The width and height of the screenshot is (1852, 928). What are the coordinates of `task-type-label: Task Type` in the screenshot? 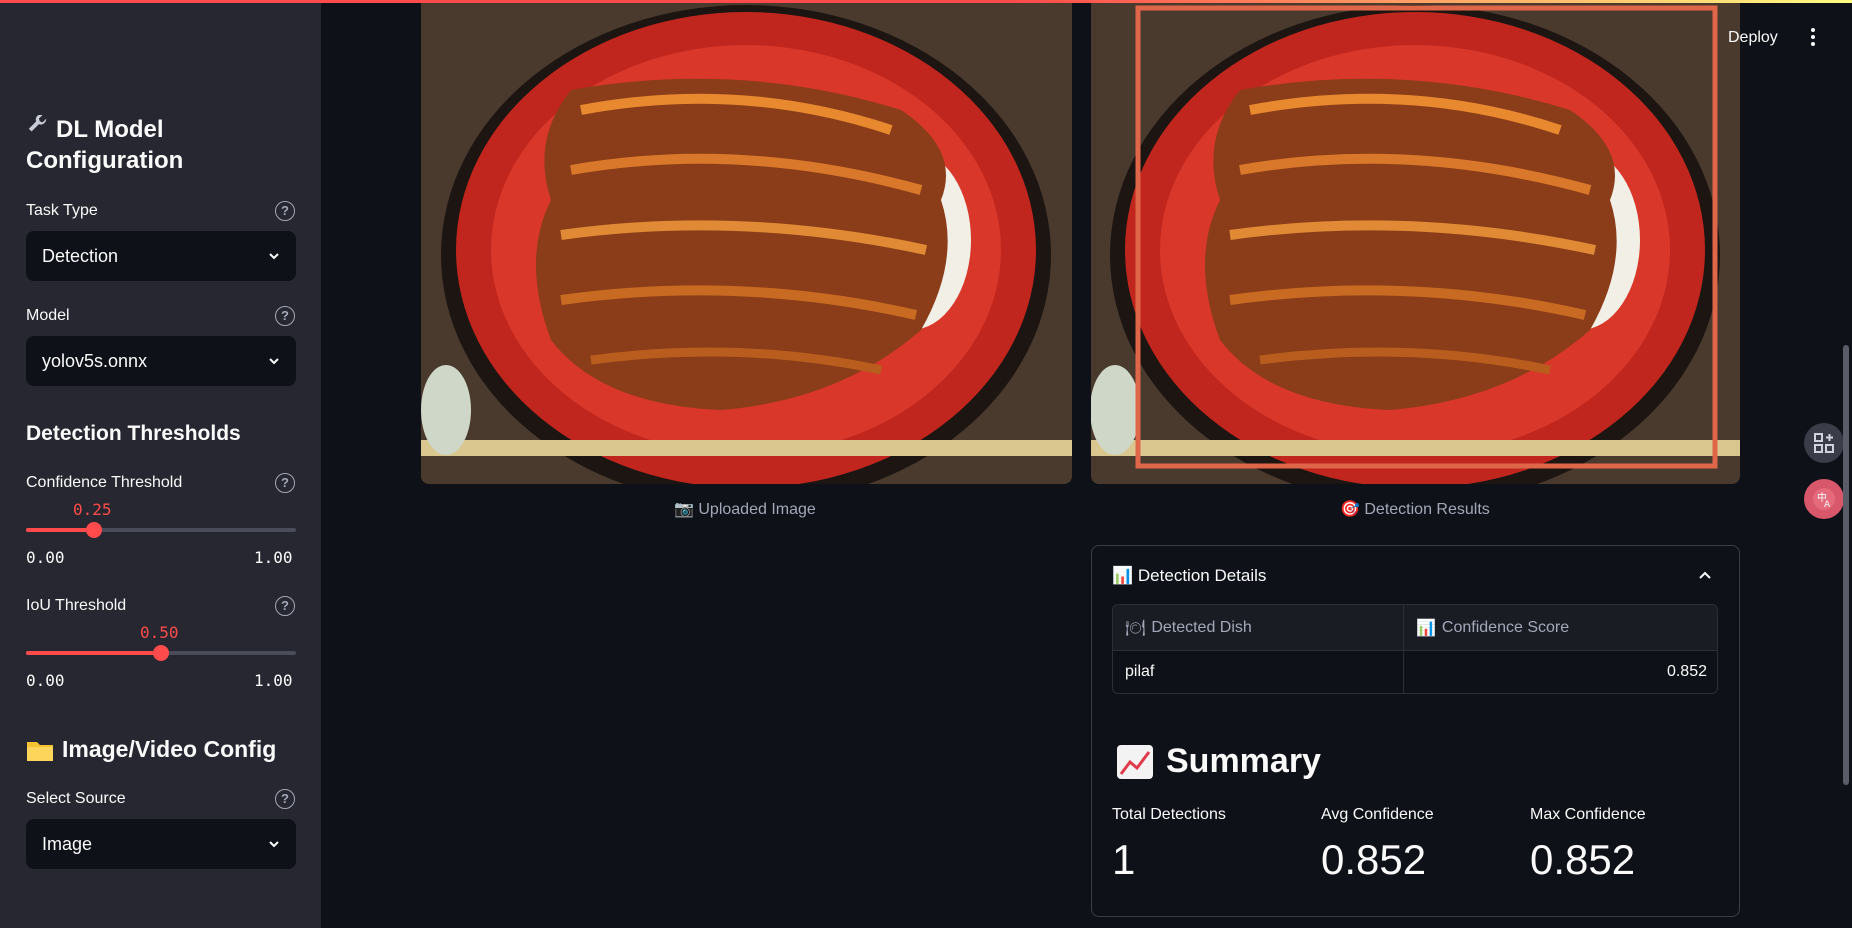 It's located at (62, 210).